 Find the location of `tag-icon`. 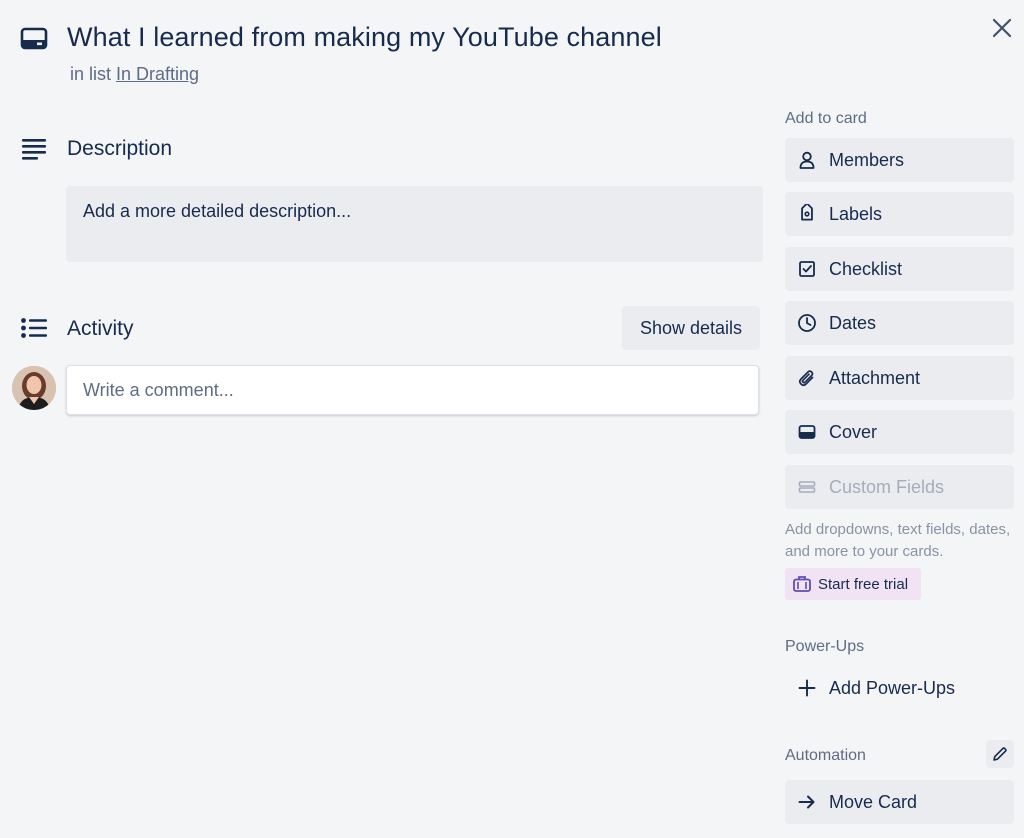

tag-icon is located at coordinates (807, 214).